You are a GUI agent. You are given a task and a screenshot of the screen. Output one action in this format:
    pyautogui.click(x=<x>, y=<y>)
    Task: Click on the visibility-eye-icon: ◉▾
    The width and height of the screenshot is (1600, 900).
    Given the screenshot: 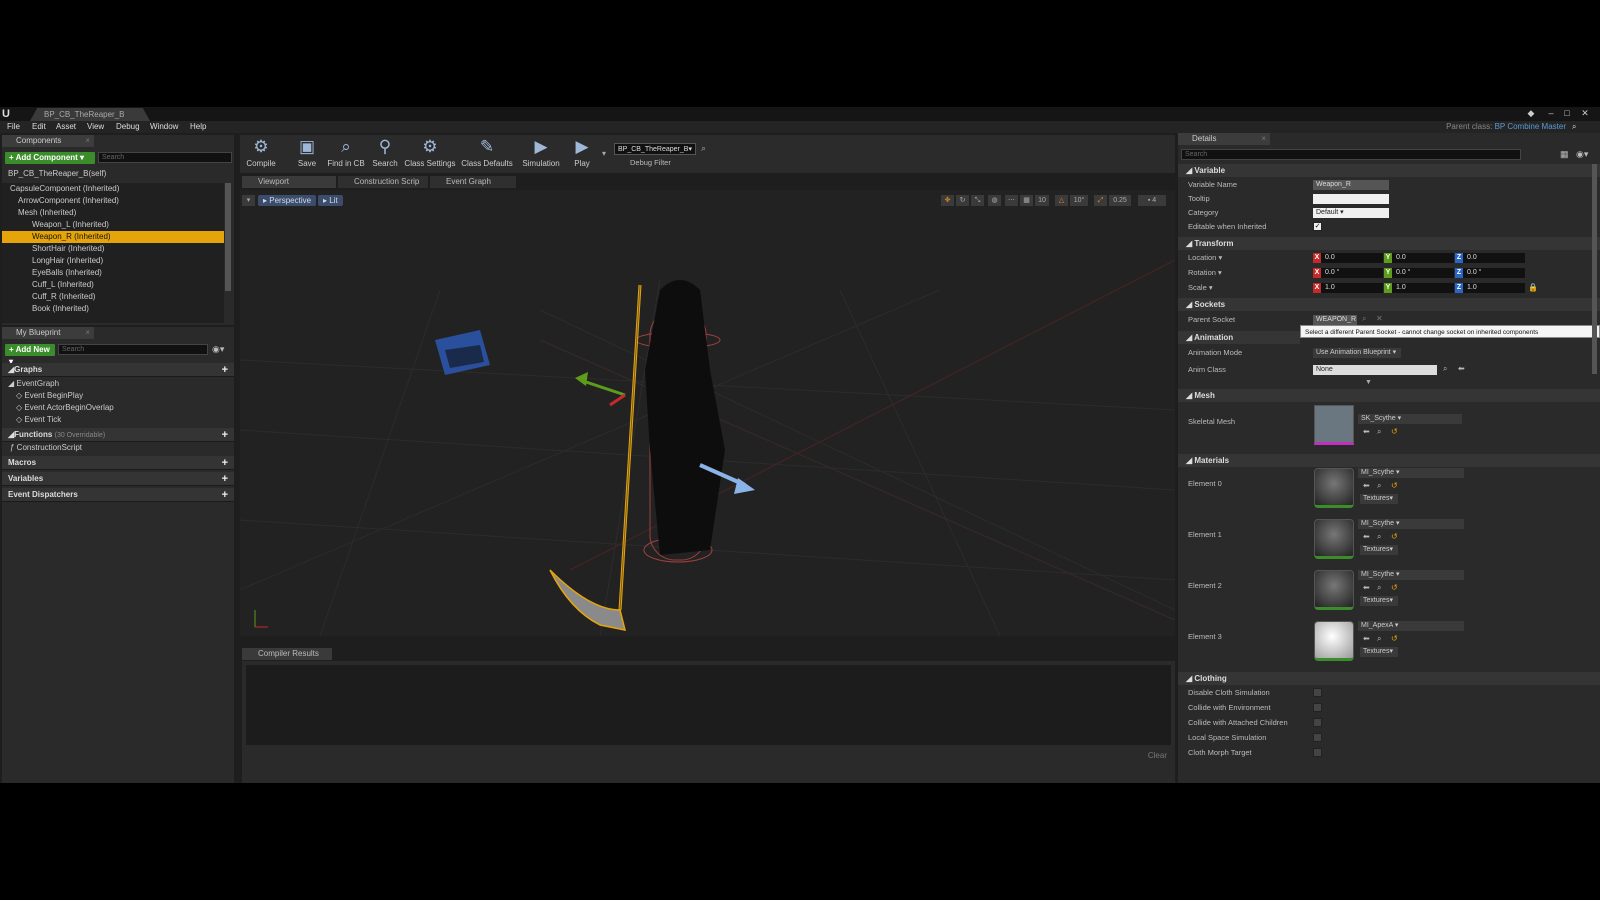 What is the action you would take?
    pyautogui.click(x=1582, y=154)
    